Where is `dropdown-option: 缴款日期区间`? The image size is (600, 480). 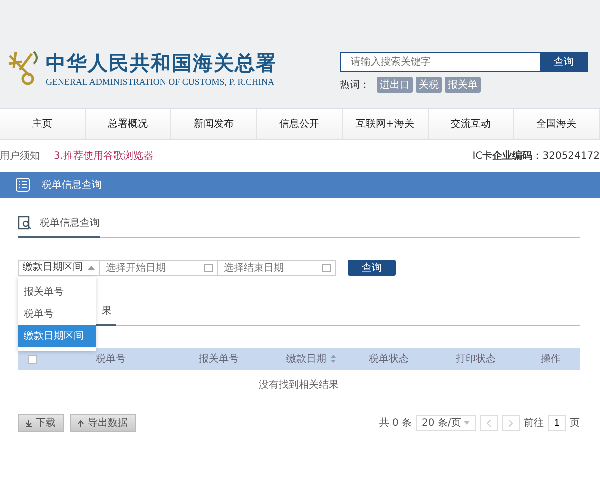 dropdown-option: 缴款日期区间 is located at coordinates (57, 336).